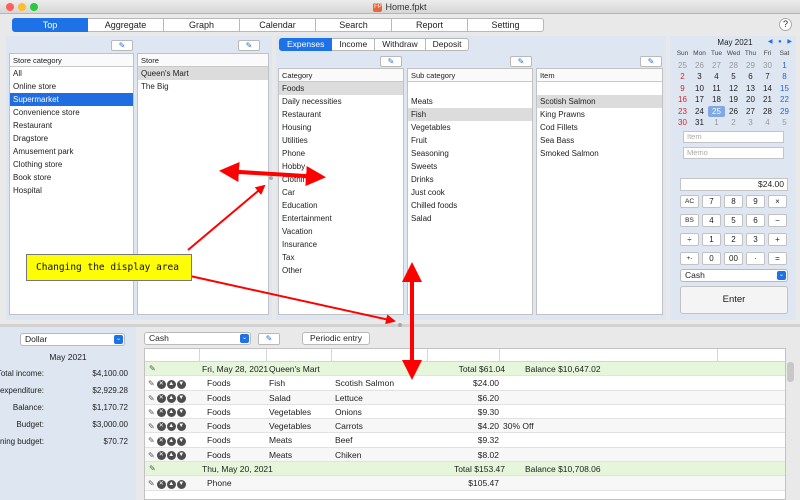 This screenshot has height=500, width=800. I want to click on horizontal-resize-arrow, so click(272, 174).